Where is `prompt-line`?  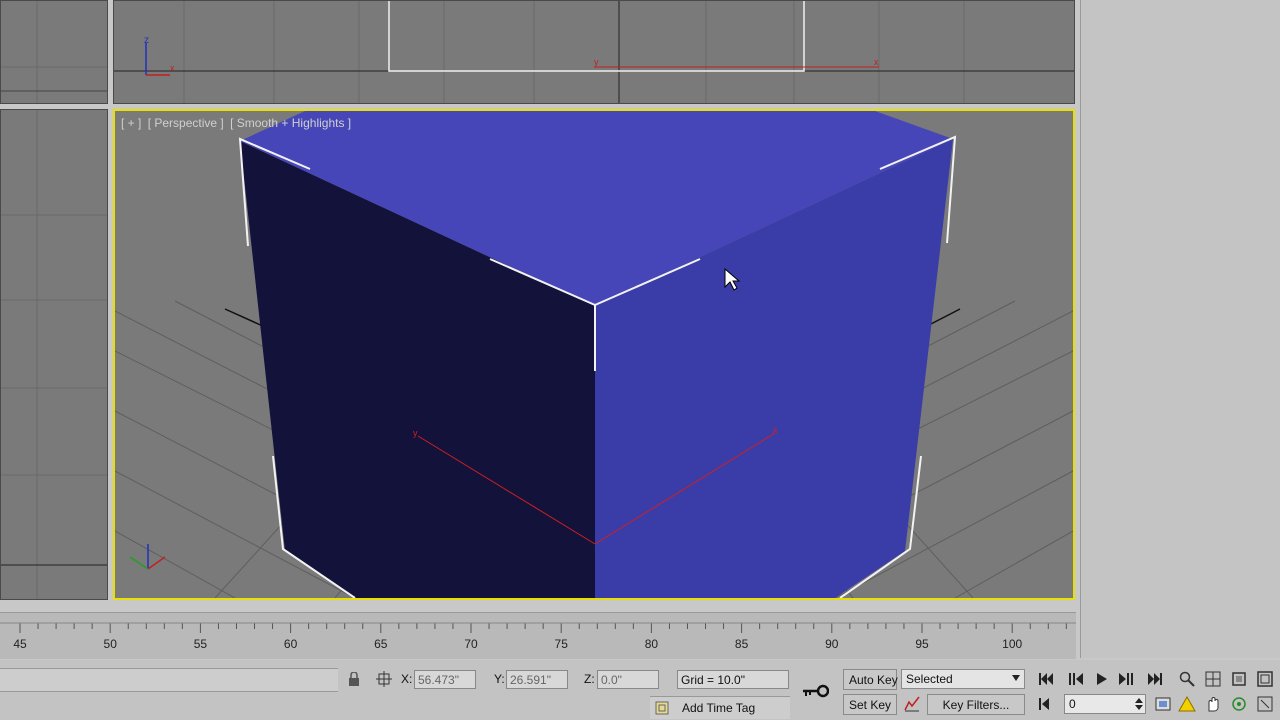
prompt-line is located at coordinates (169, 680).